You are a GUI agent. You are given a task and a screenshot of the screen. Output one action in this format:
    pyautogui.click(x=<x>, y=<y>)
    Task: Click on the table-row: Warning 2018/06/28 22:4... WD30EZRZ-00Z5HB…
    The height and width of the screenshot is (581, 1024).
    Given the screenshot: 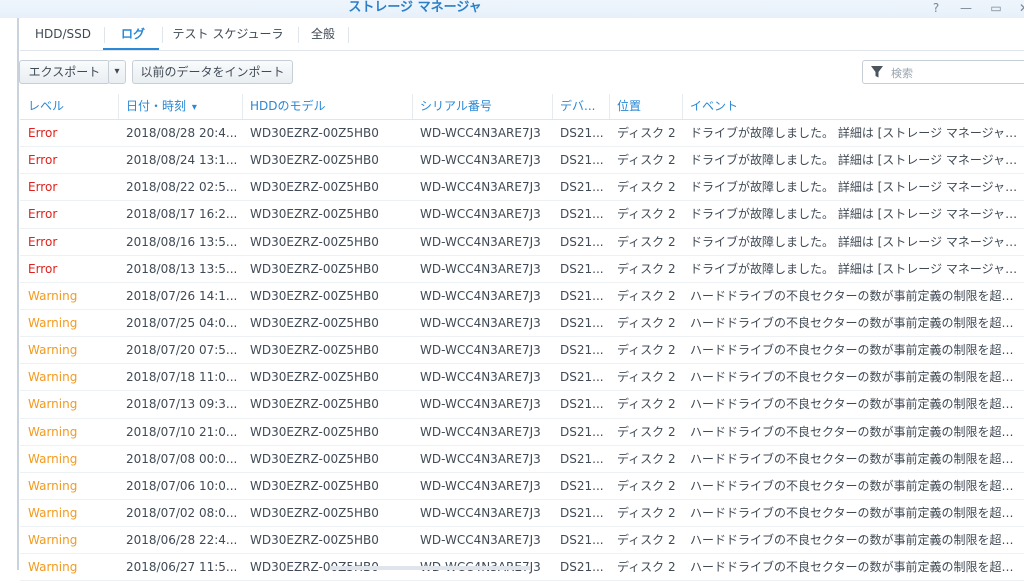 What is the action you would take?
    pyautogui.click(x=522, y=541)
    